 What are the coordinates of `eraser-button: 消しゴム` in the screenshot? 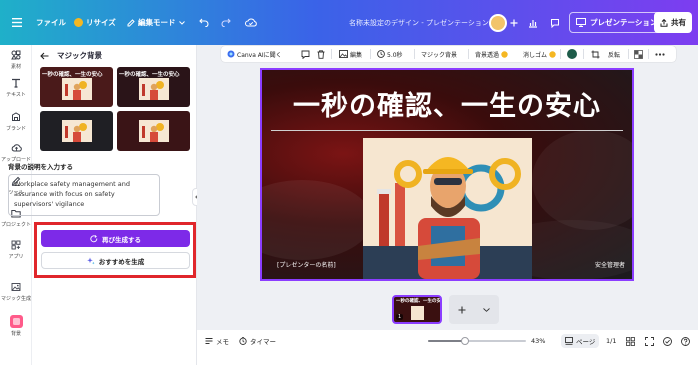 It's located at (539, 54).